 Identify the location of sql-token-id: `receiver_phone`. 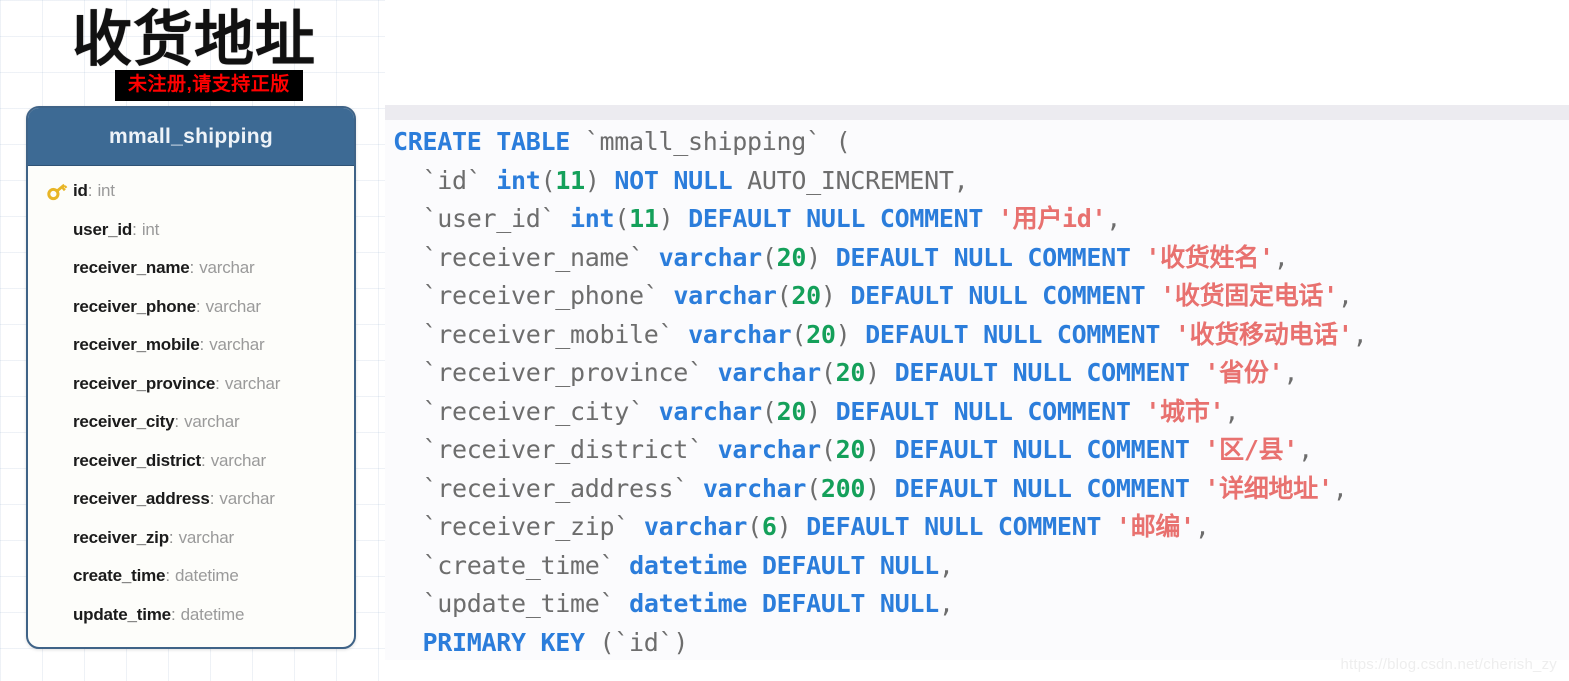
(540, 295).